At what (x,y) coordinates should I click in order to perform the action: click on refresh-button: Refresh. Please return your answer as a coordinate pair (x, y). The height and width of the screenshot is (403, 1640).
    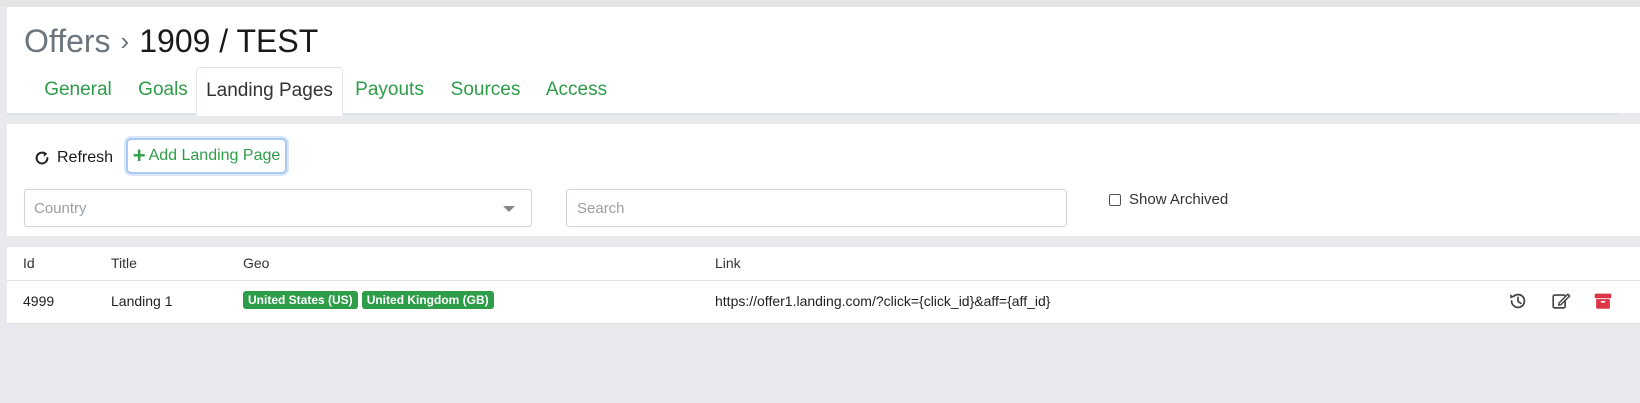
    Looking at the image, I should click on (76, 158).